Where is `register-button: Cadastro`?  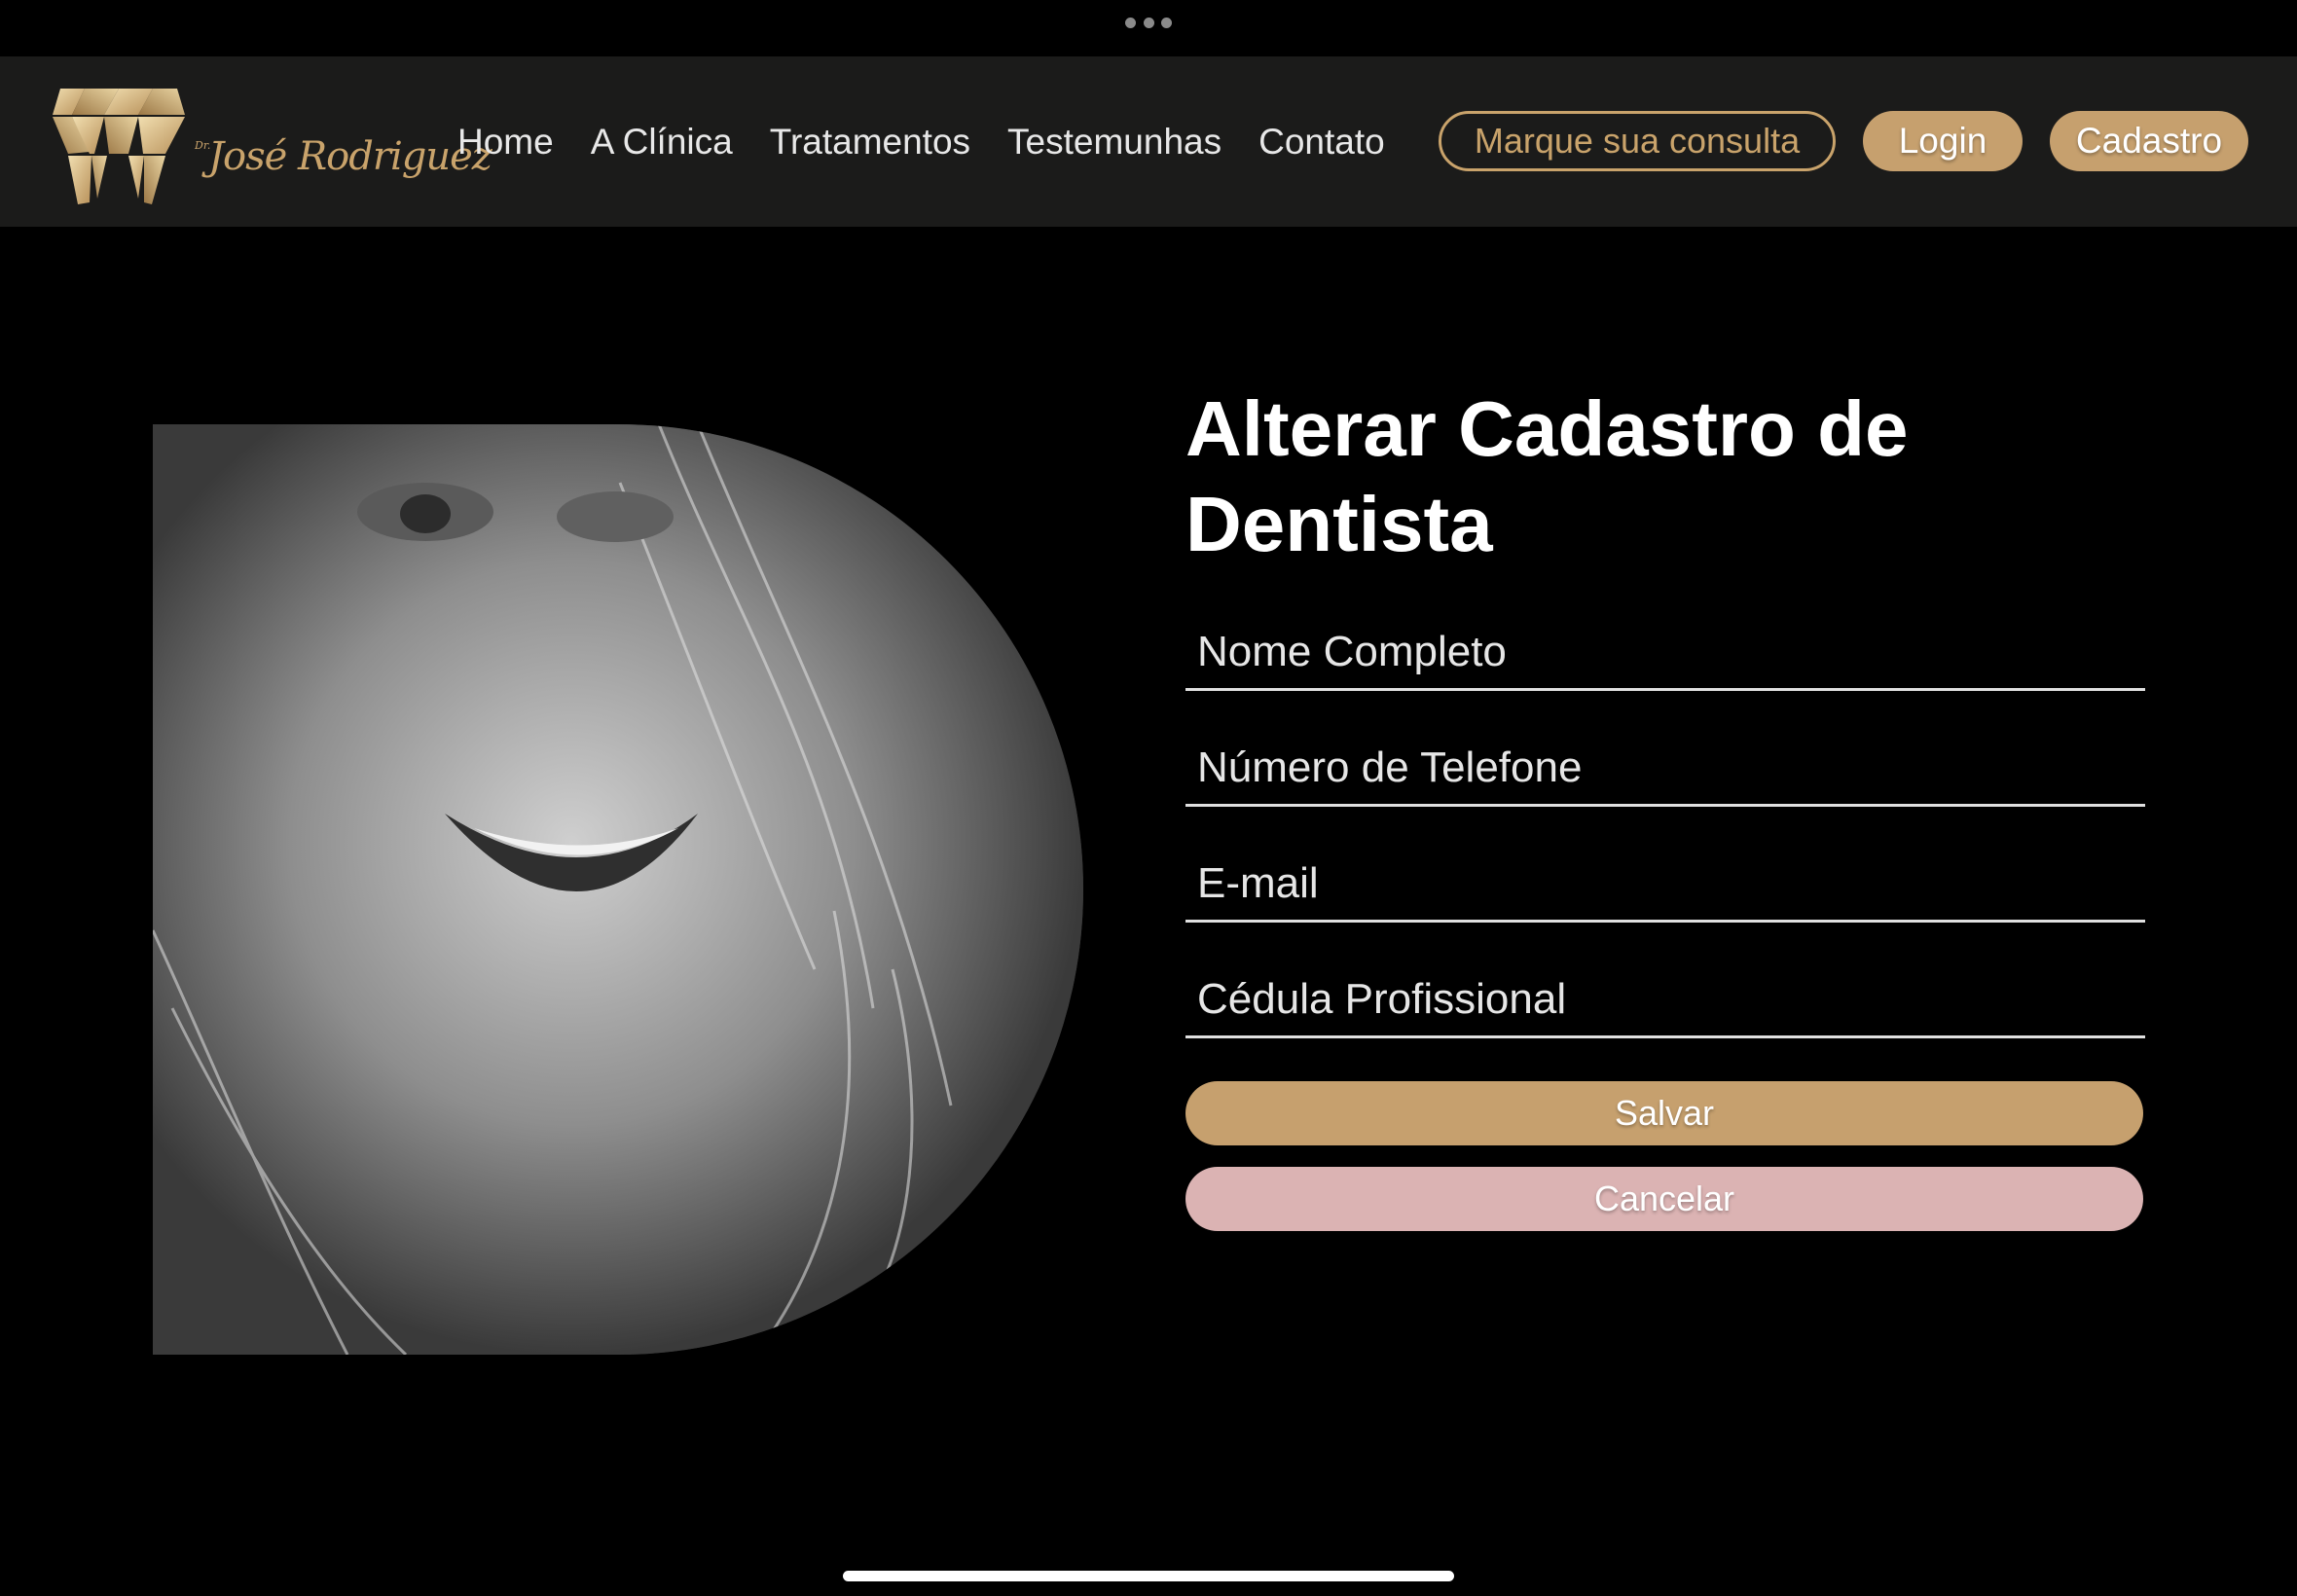 register-button: Cadastro is located at coordinates (2149, 141).